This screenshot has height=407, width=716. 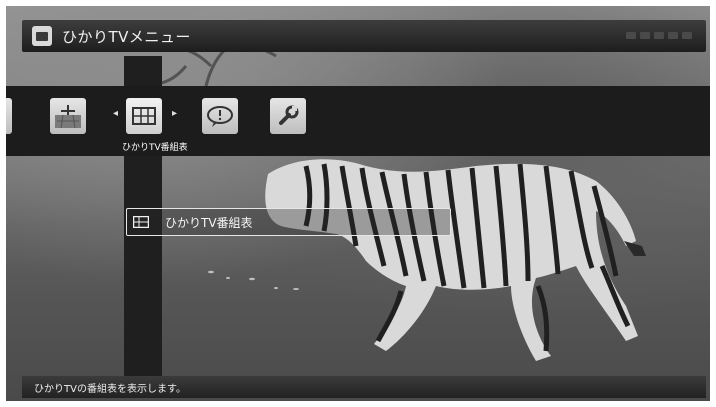 I want to click on title-decoration, so click(x=659, y=35).